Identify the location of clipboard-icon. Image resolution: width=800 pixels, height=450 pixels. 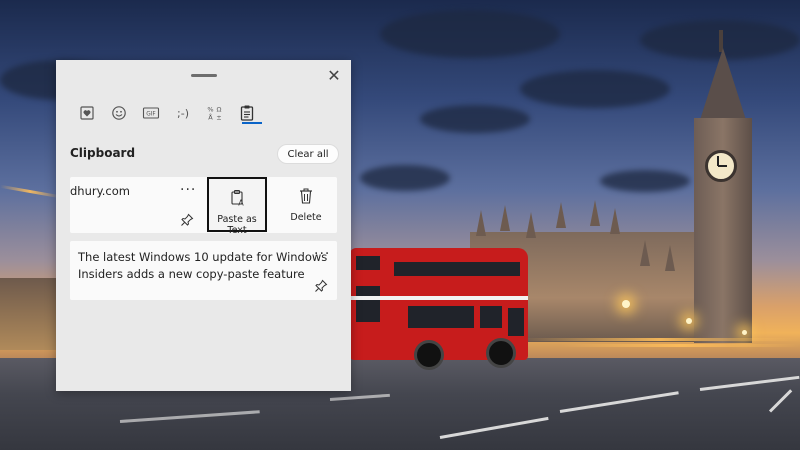
(247, 113).